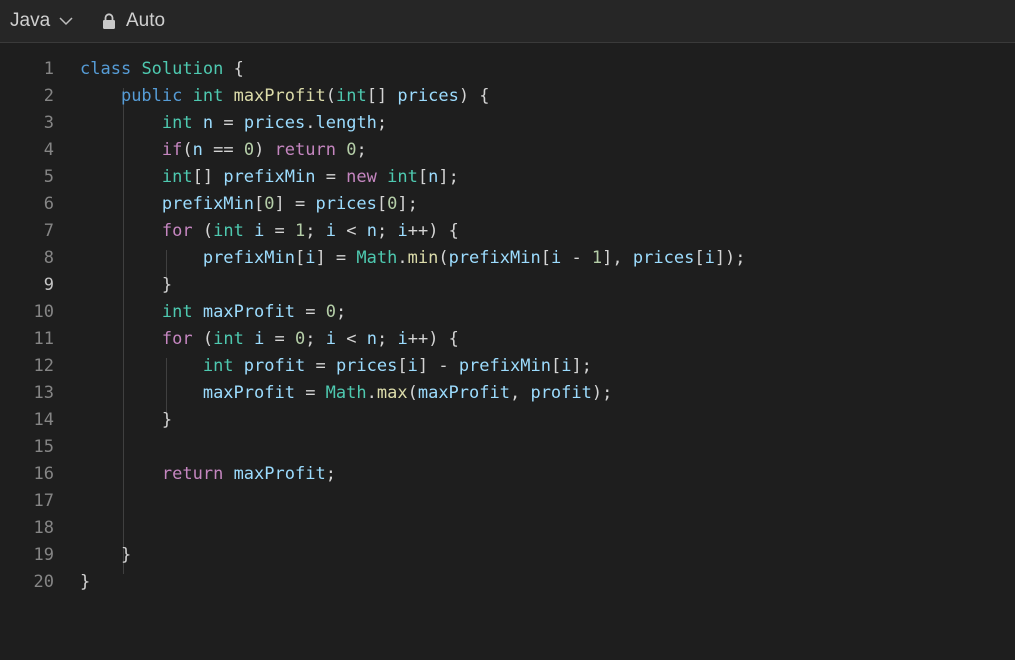  Describe the element at coordinates (172, 150) in the screenshot. I see `code-token: if` at that location.